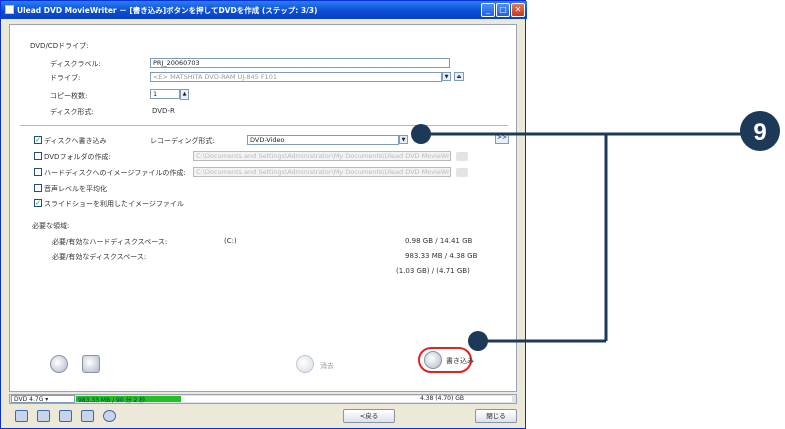  Describe the element at coordinates (759, 132) in the screenshot. I see `callout-number: 9` at that location.